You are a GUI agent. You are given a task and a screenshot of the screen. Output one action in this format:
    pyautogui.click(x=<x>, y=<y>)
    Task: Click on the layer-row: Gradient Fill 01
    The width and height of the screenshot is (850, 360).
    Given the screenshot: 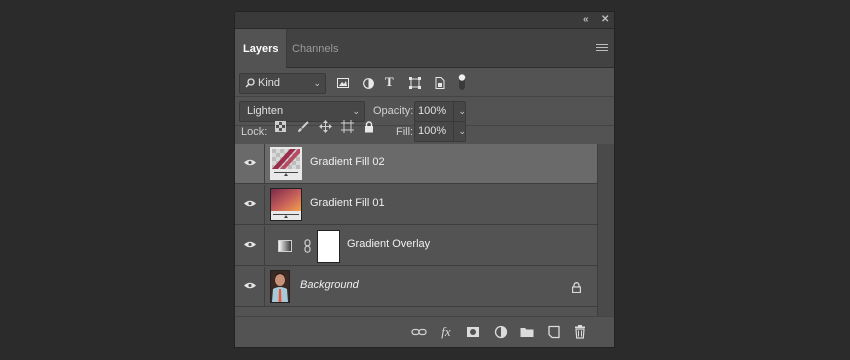 What is the action you would take?
    pyautogui.click(x=416, y=205)
    